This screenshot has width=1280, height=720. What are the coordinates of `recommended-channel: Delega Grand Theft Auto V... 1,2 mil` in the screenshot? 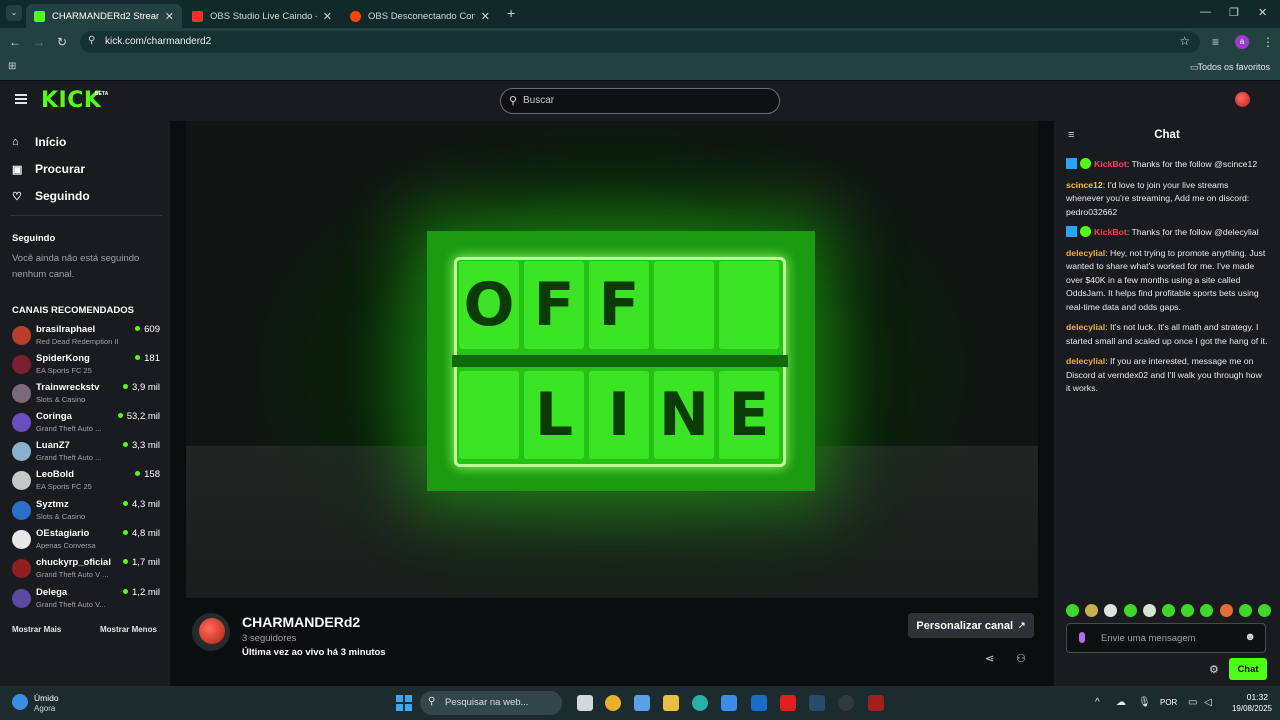 It's located at (86, 600).